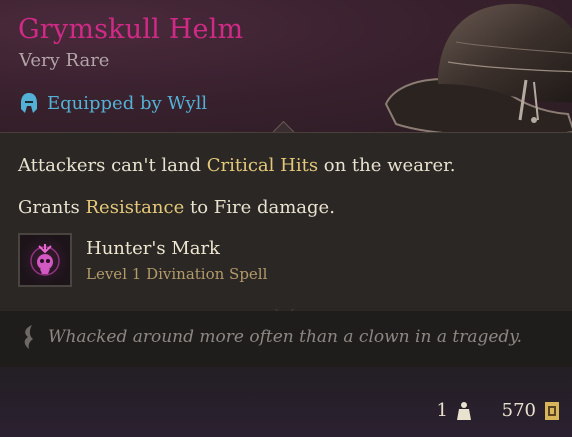 Image resolution: width=572 pixels, height=437 pixels. I want to click on weight-value: 1, so click(442, 410).